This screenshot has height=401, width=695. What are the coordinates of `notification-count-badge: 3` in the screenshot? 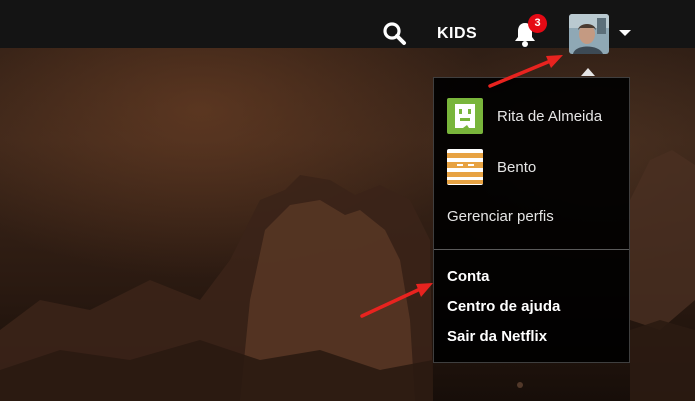 It's located at (537, 23).